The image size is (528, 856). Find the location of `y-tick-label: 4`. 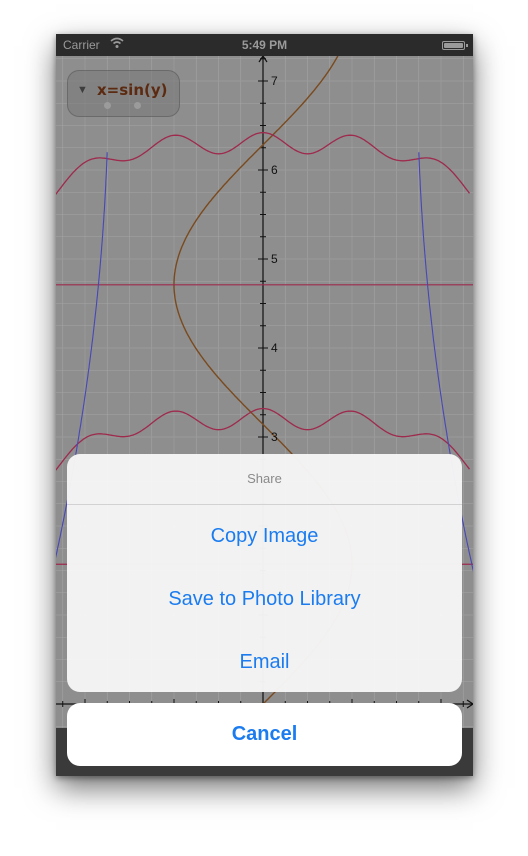

y-tick-label: 4 is located at coordinates (274, 348).